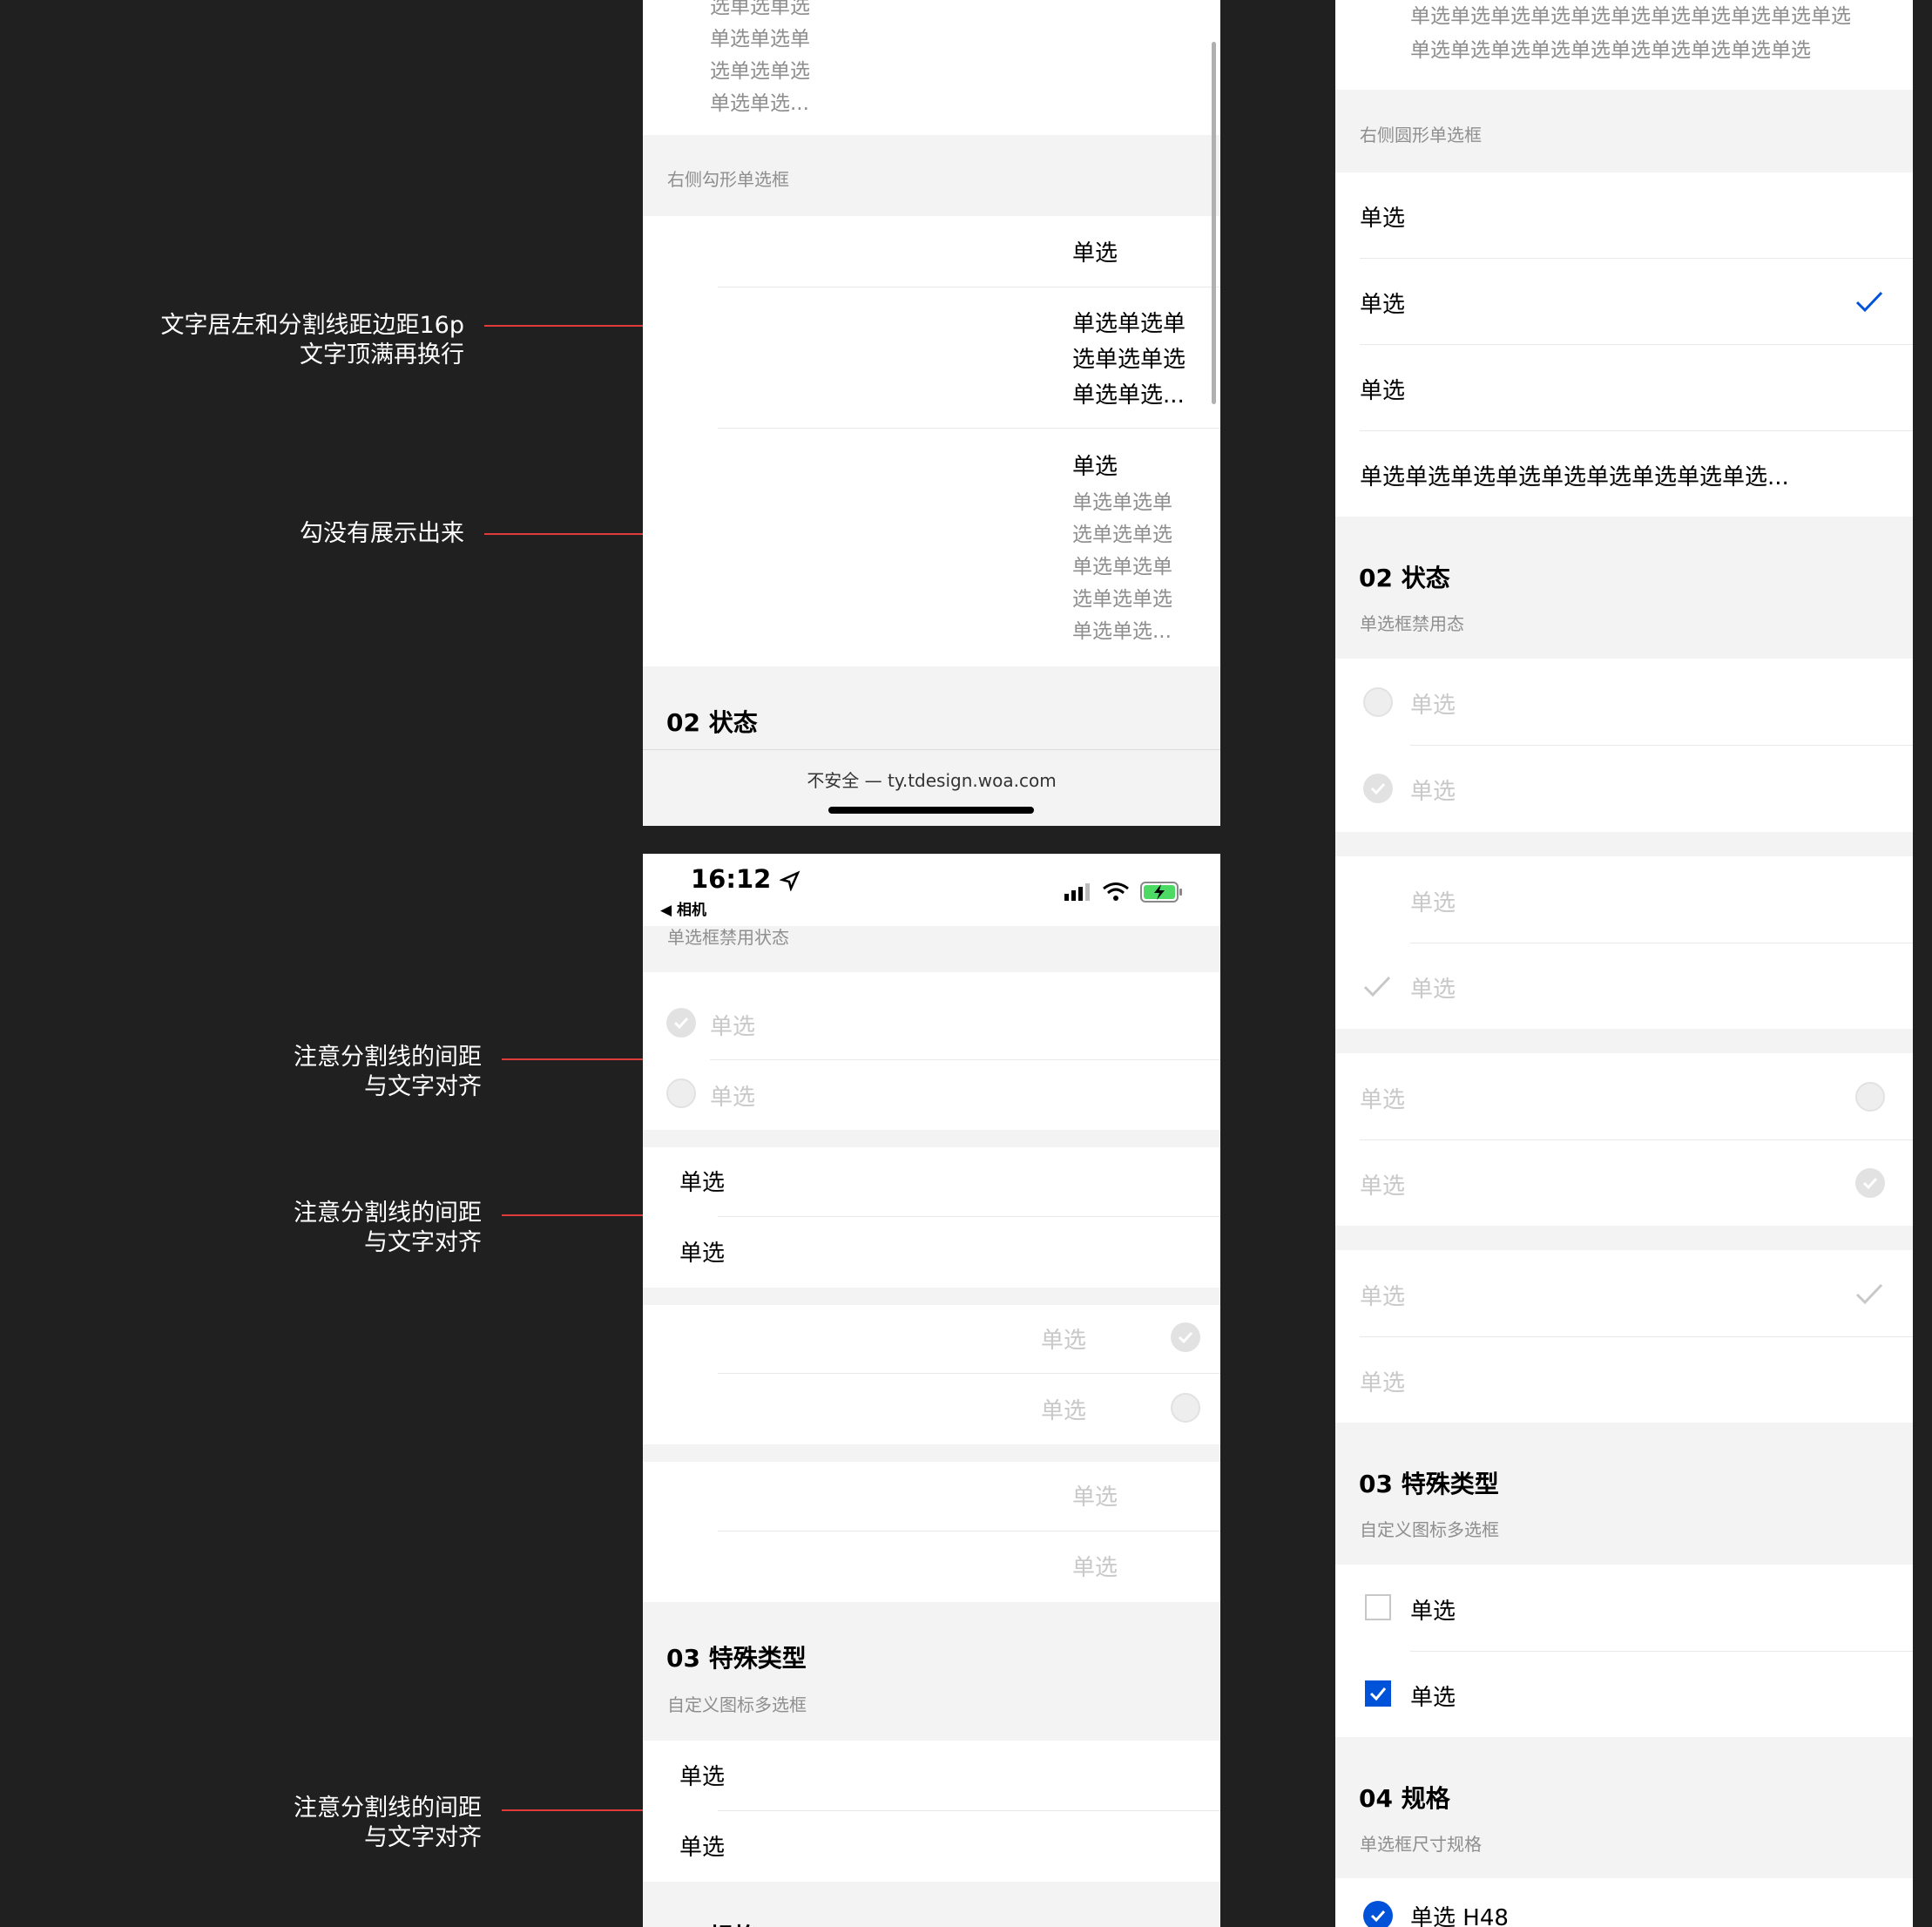  Describe the element at coordinates (931, 746) in the screenshot. I see `section-header` at that location.